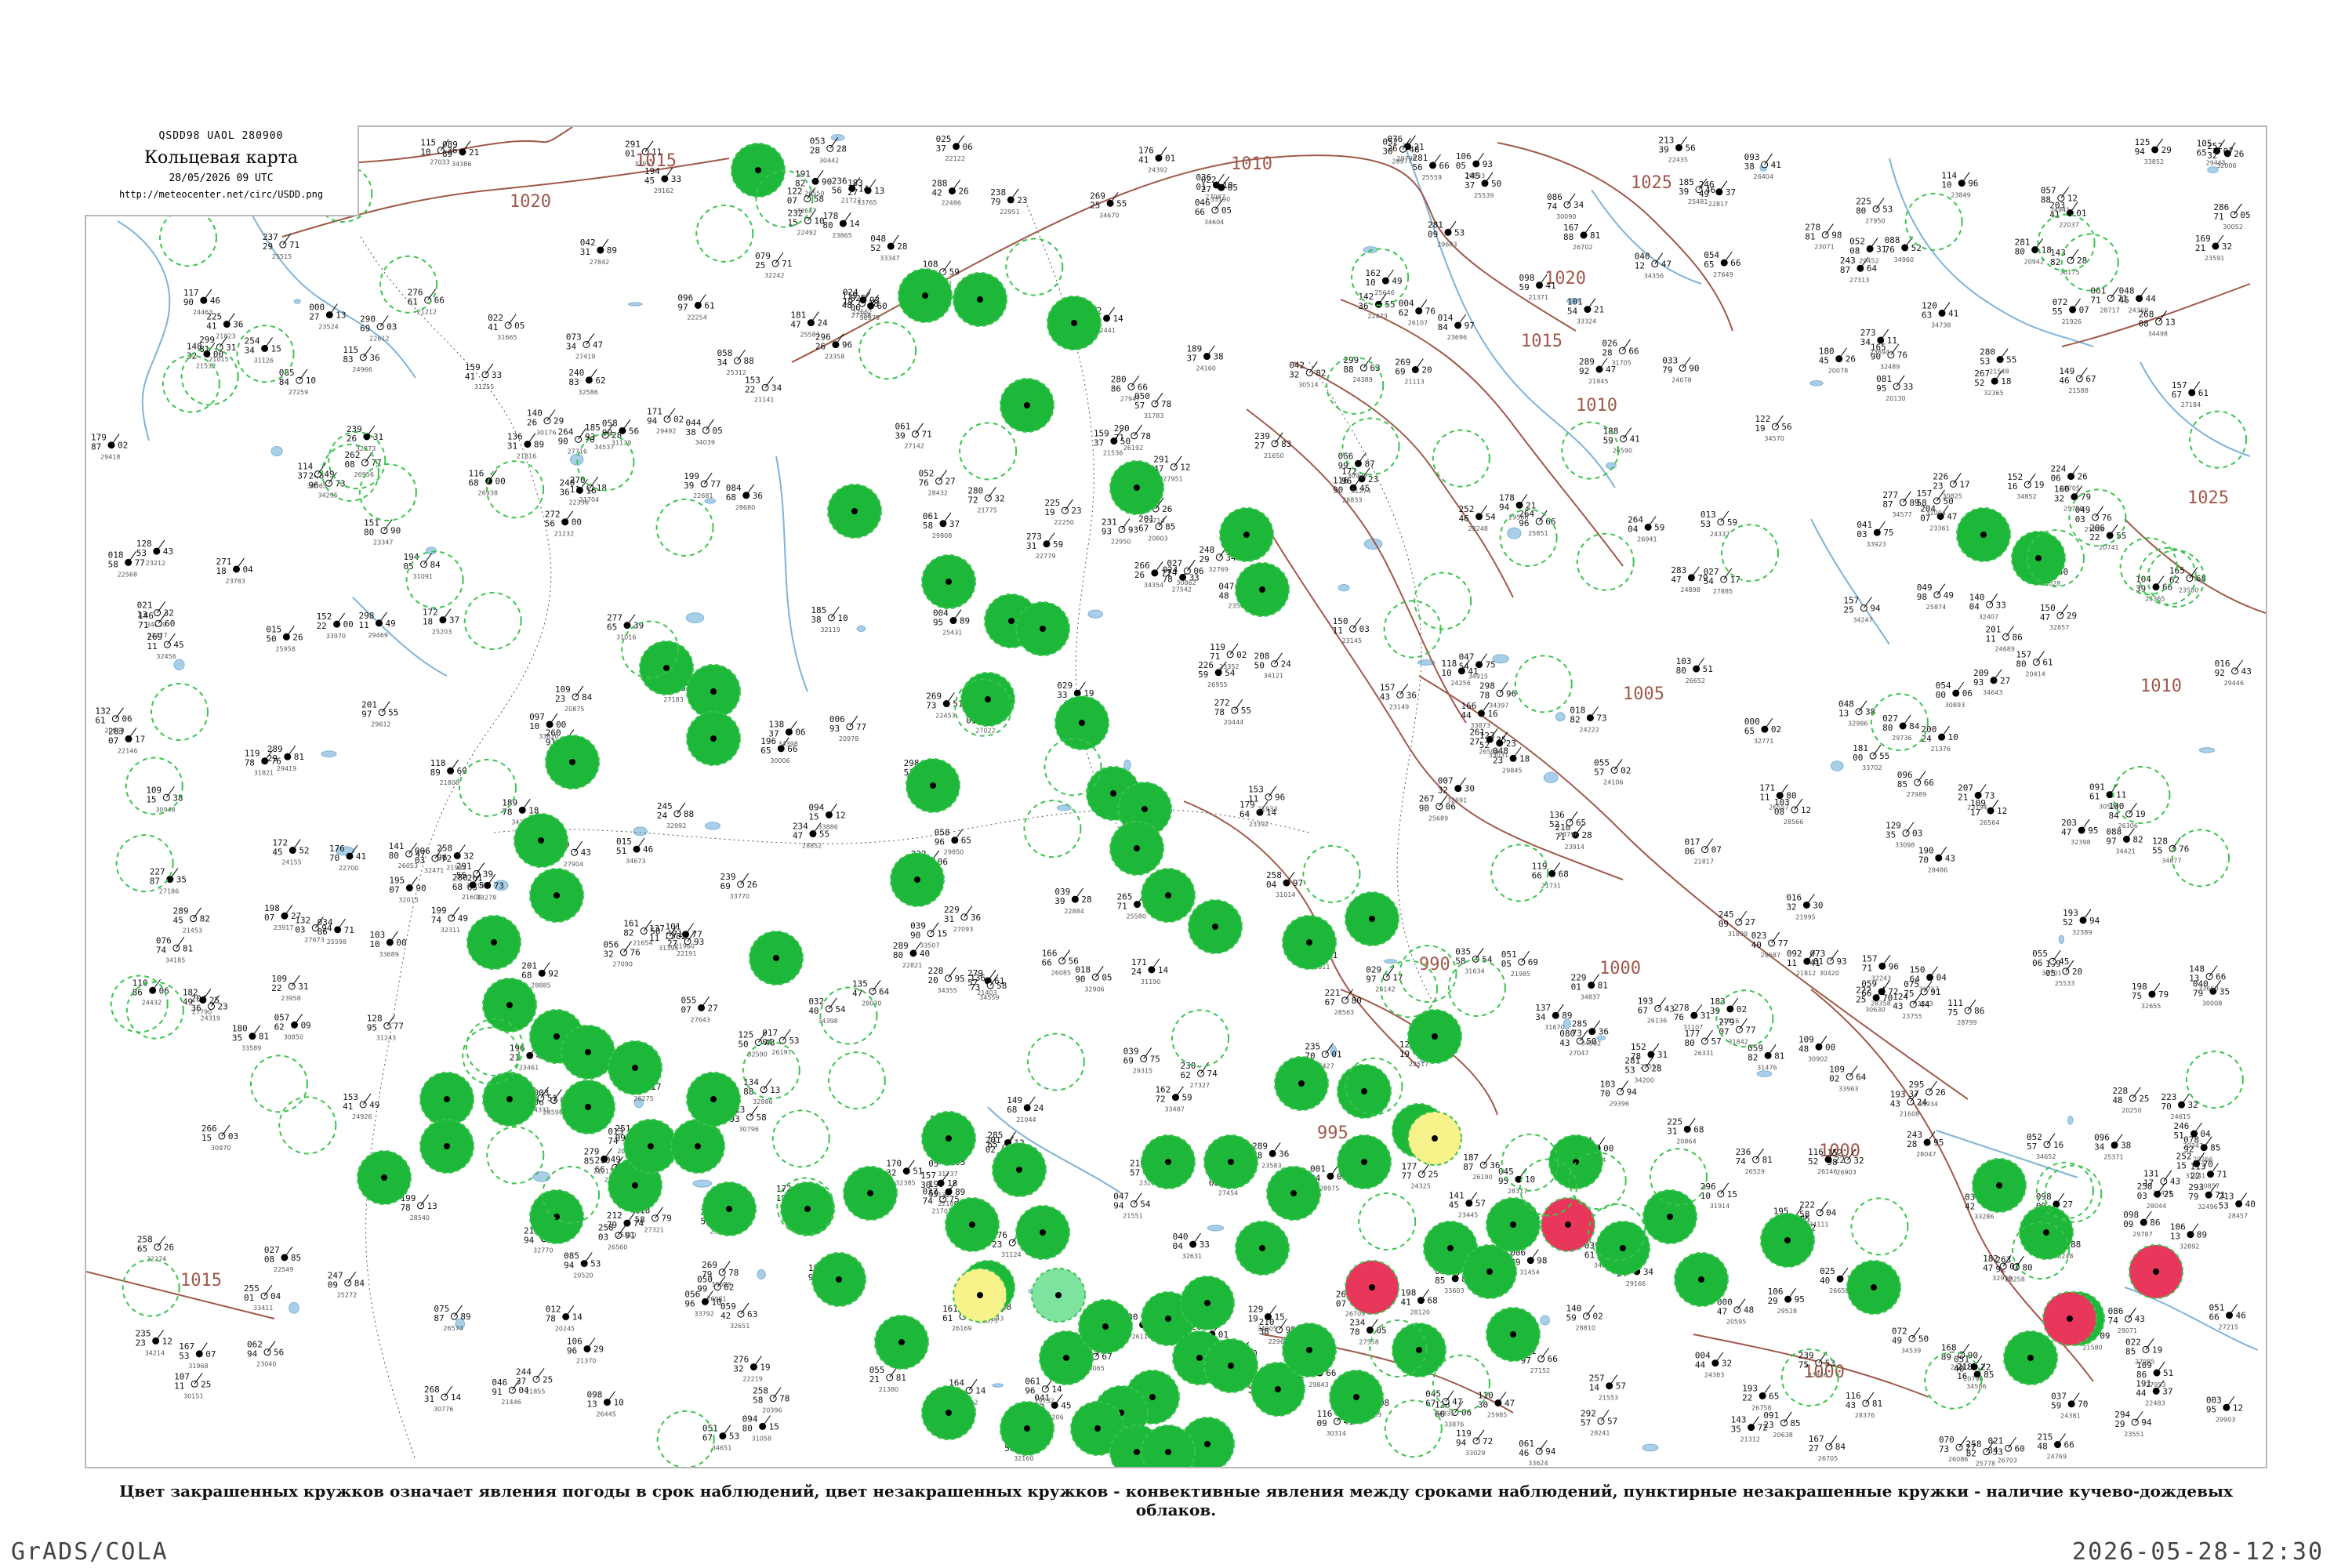 The image size is (2352, 1568). What do you see at coordinates (1724, 924) in the screenshot?
I see `station-value: 09` at bounding box center [1724, 924].